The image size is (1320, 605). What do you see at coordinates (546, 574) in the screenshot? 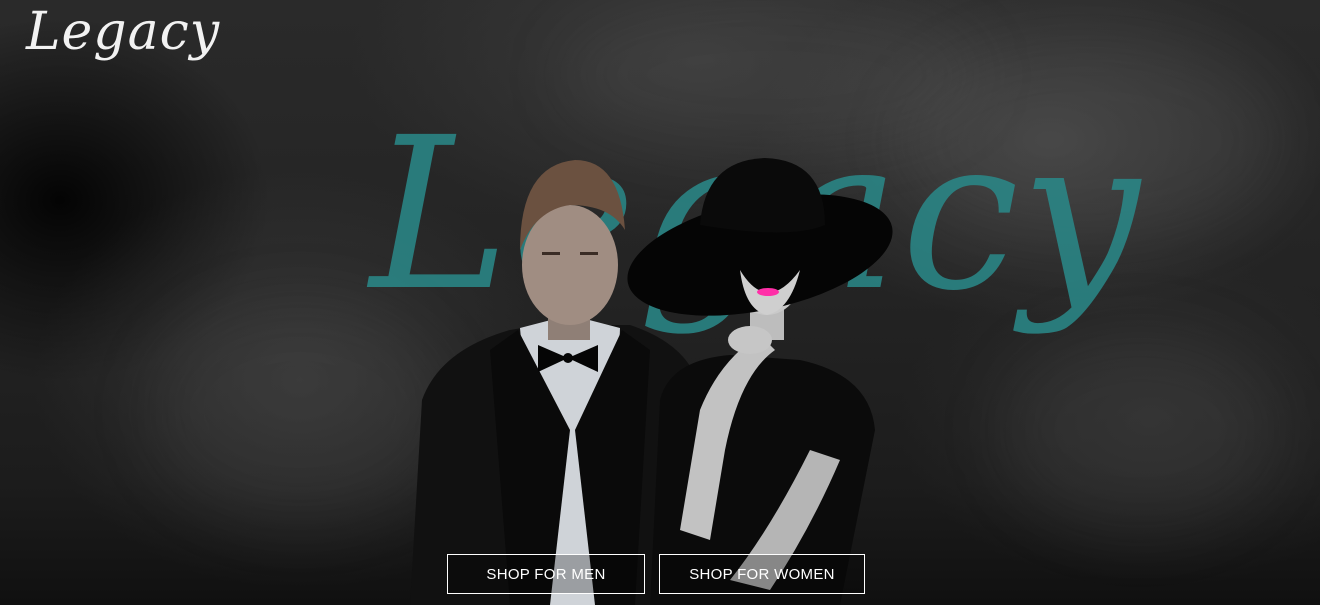
I see `shop-for-men-button: SHOP FOR MEN` at bounding box center [546, 574].